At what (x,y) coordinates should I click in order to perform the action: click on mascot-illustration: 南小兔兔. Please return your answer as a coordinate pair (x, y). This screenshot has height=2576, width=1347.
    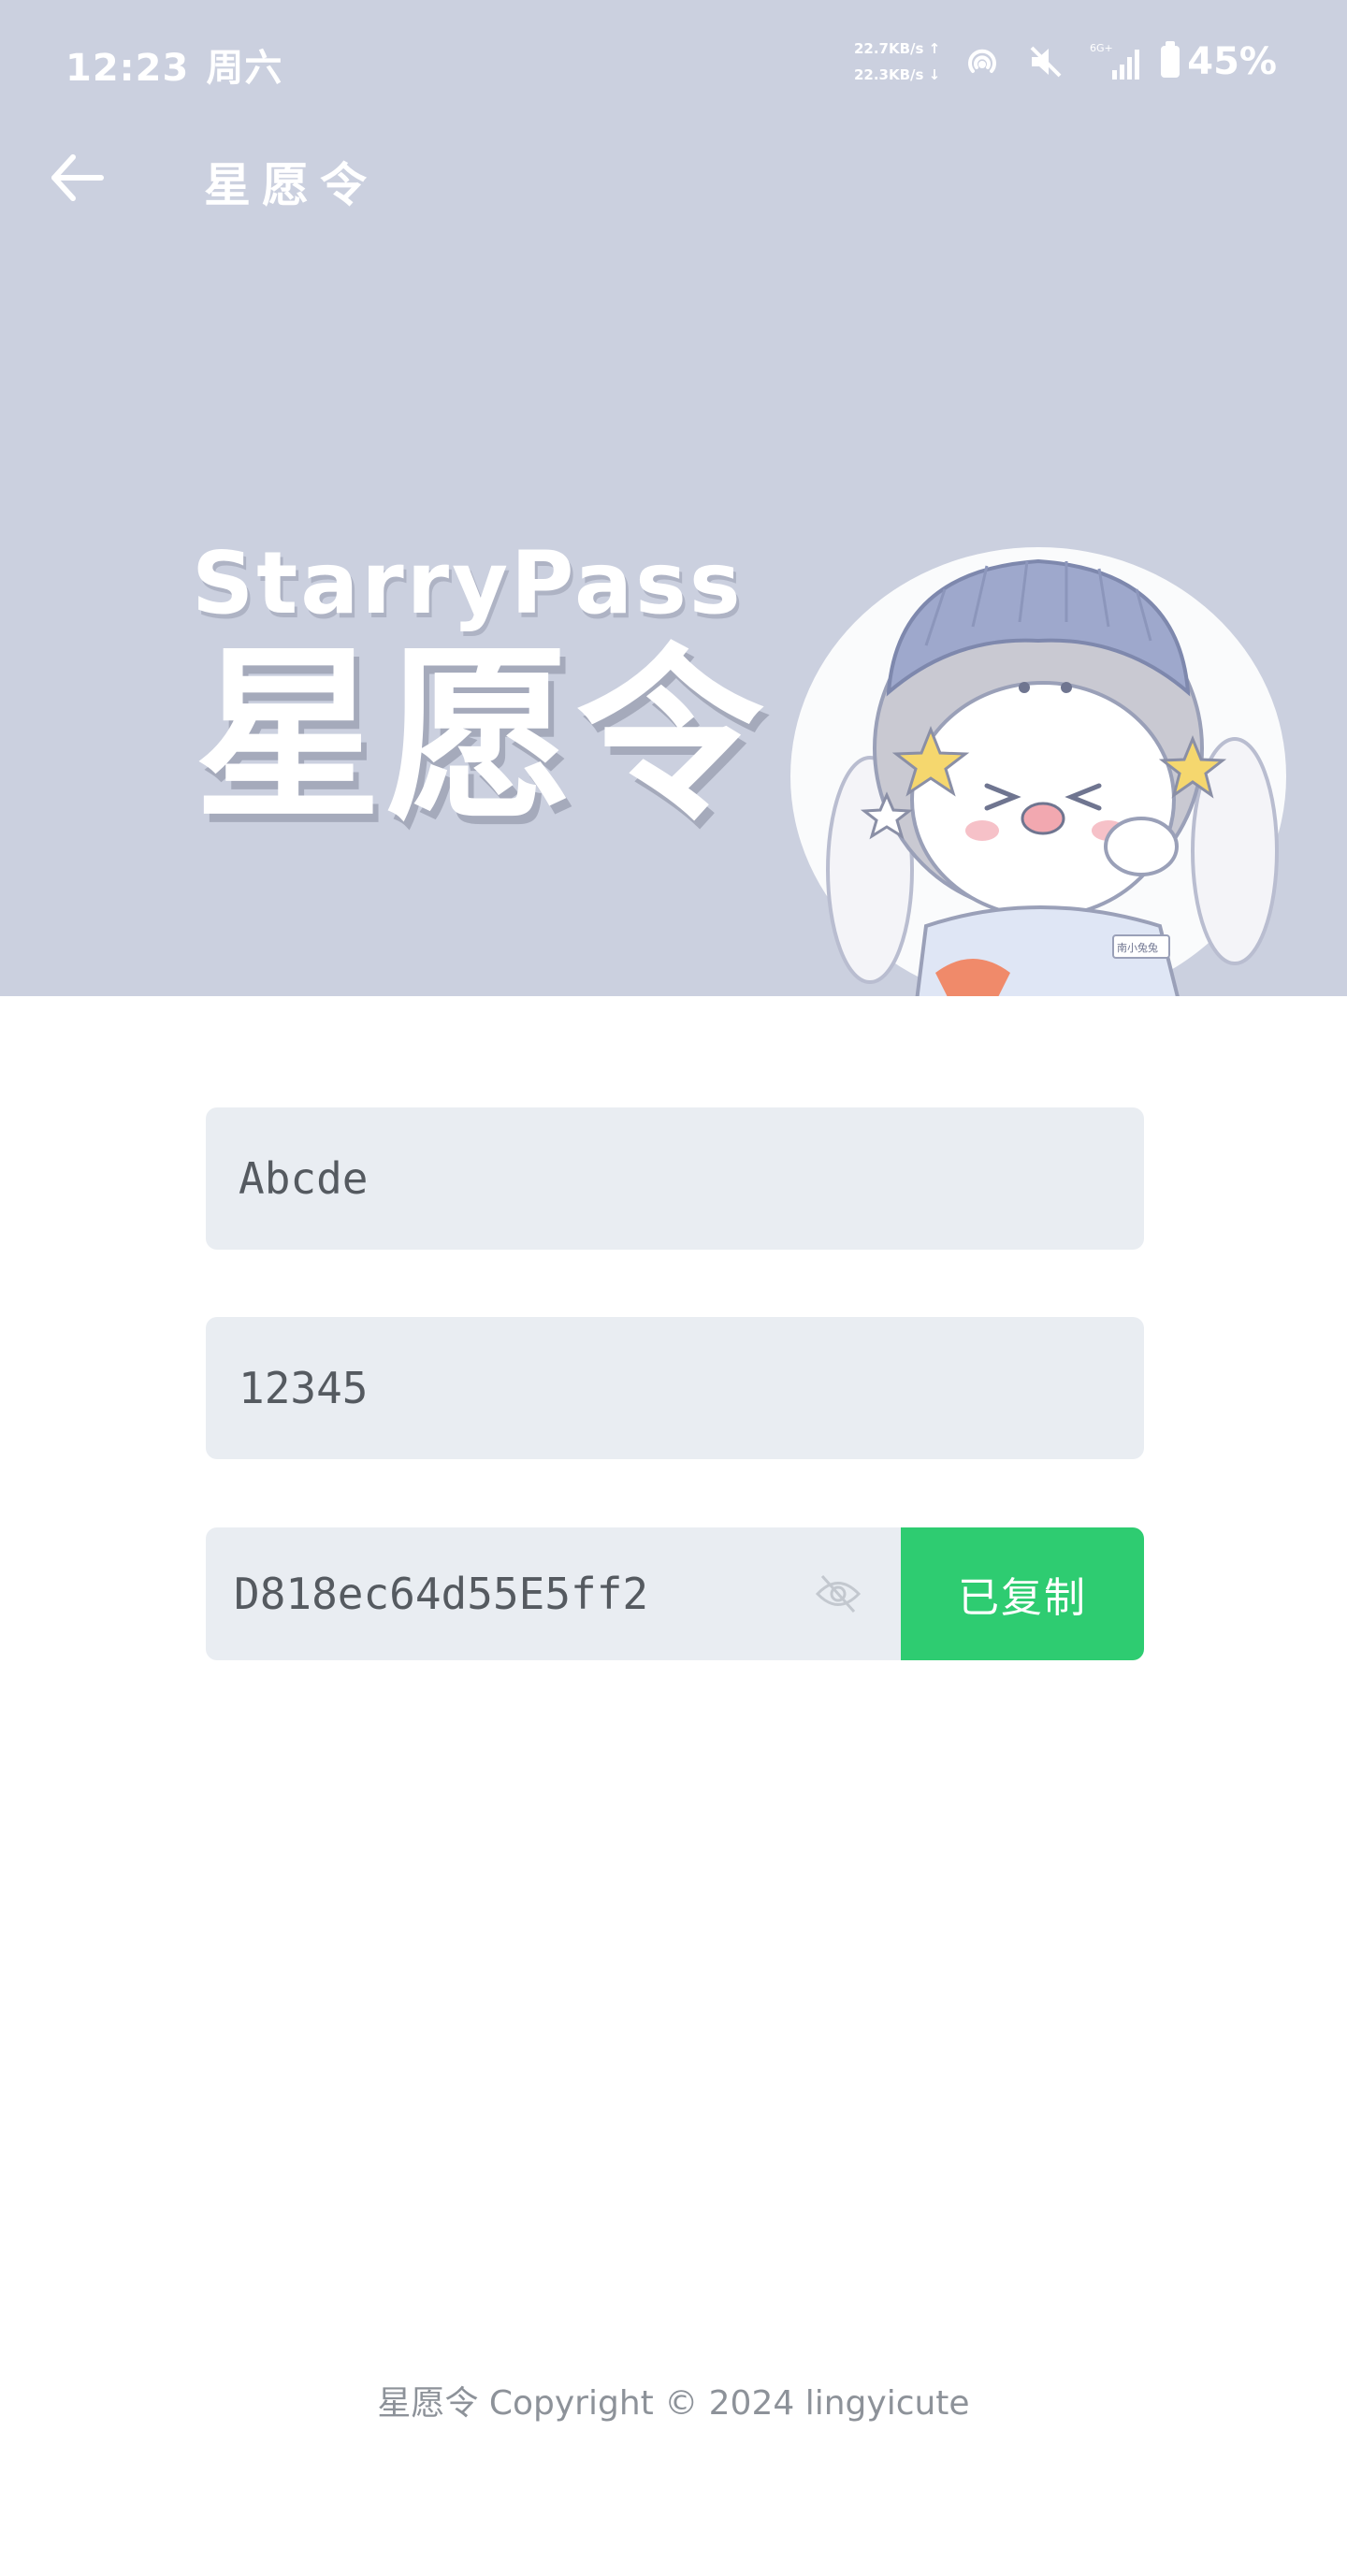
    Looking at the image, I should click on (1038, 772).